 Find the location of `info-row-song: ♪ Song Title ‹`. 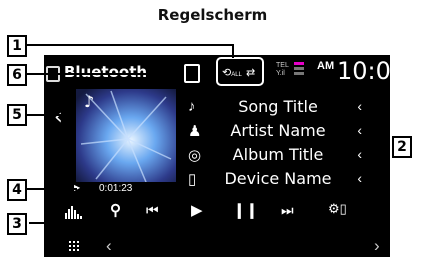

info-row-song: ♪ Song Title ‹ is located at coordinates (277, 107).